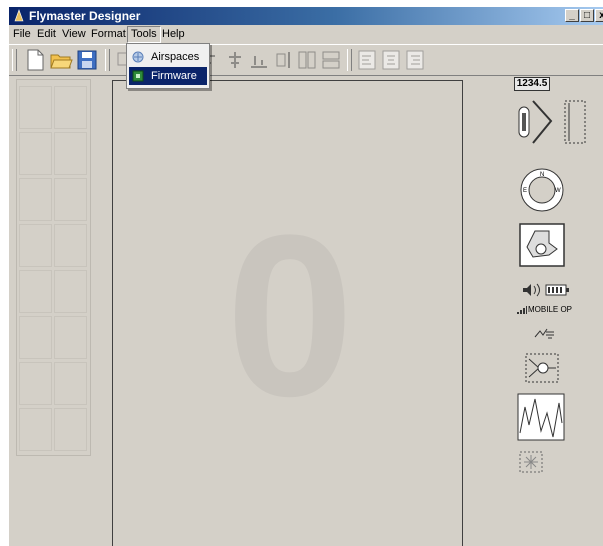  What do you see at coordinates (551, 122) in the screenshot?
I see `vario-bar-widget-icon` at bounding box center [551, 122].